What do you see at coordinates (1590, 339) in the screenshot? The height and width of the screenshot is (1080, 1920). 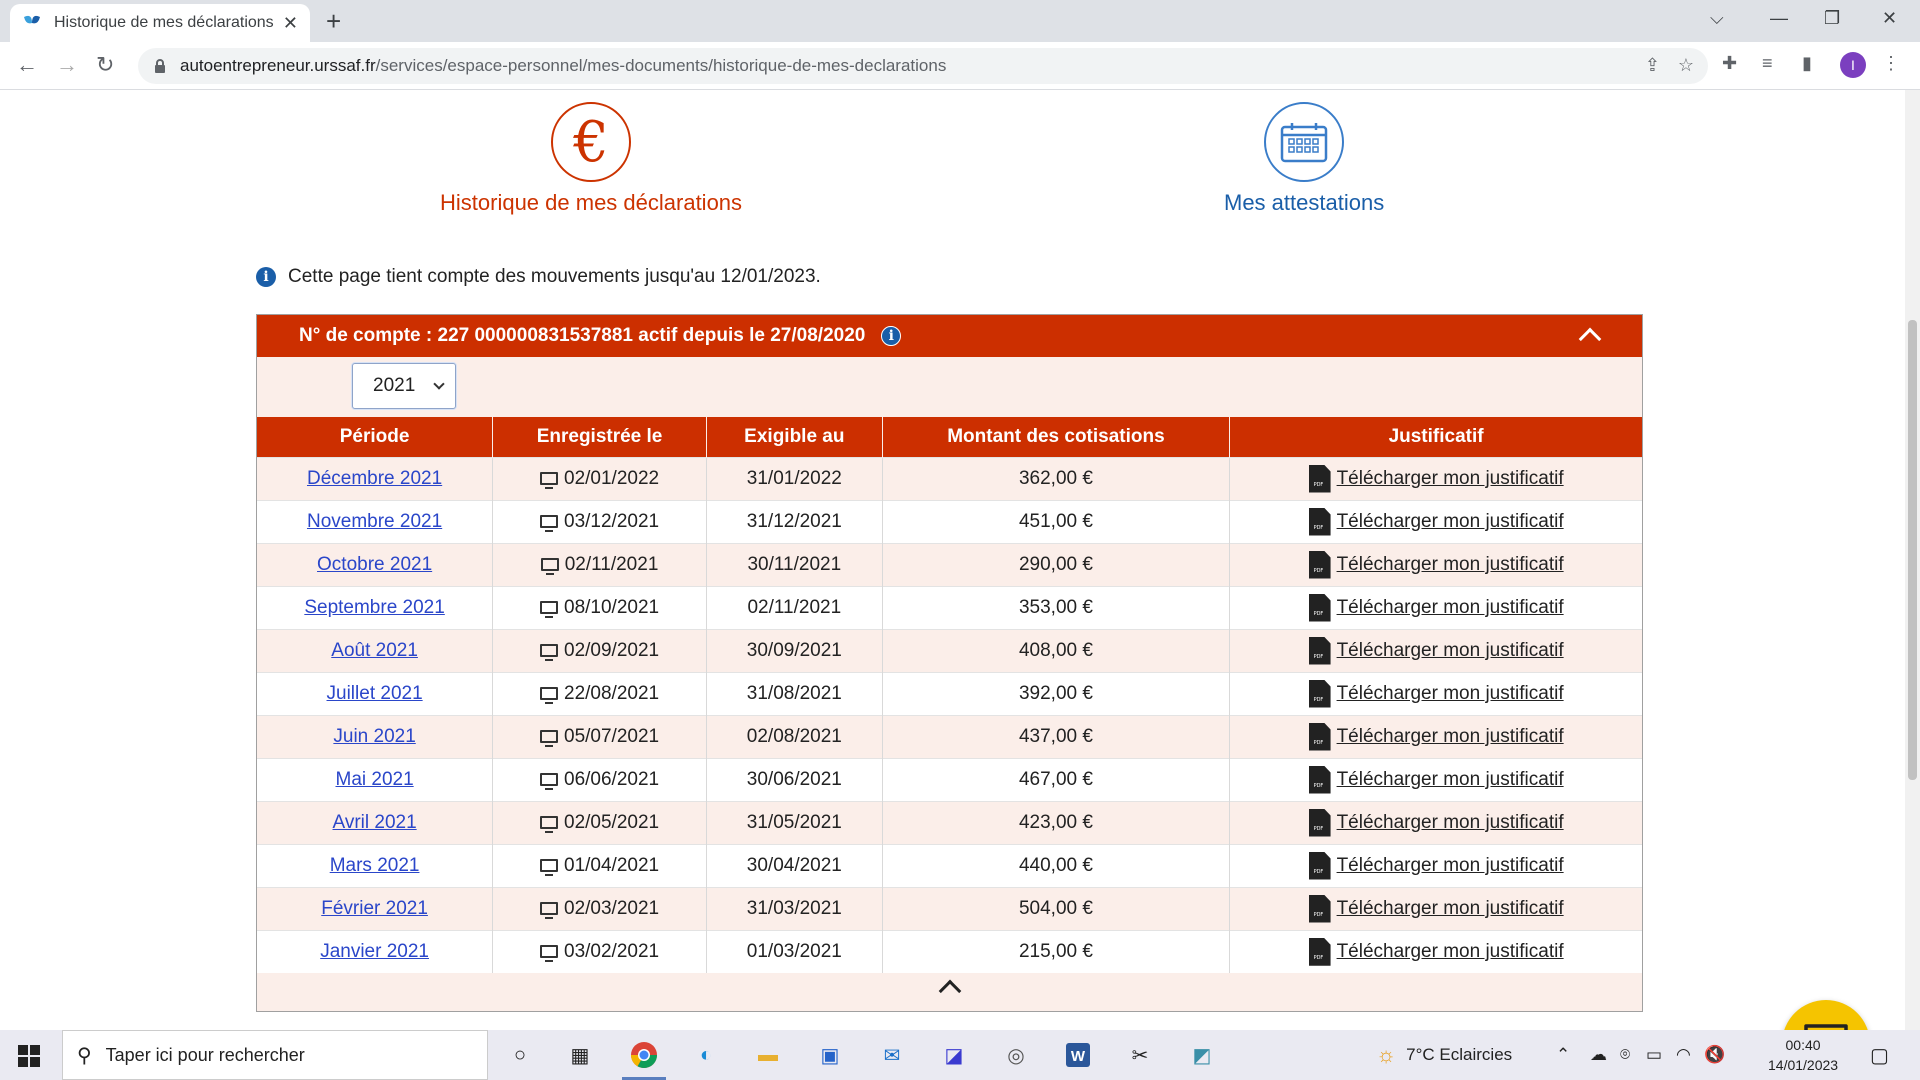 I see `collapse-chevron-up-icon` at bounding box center [1590, 339].